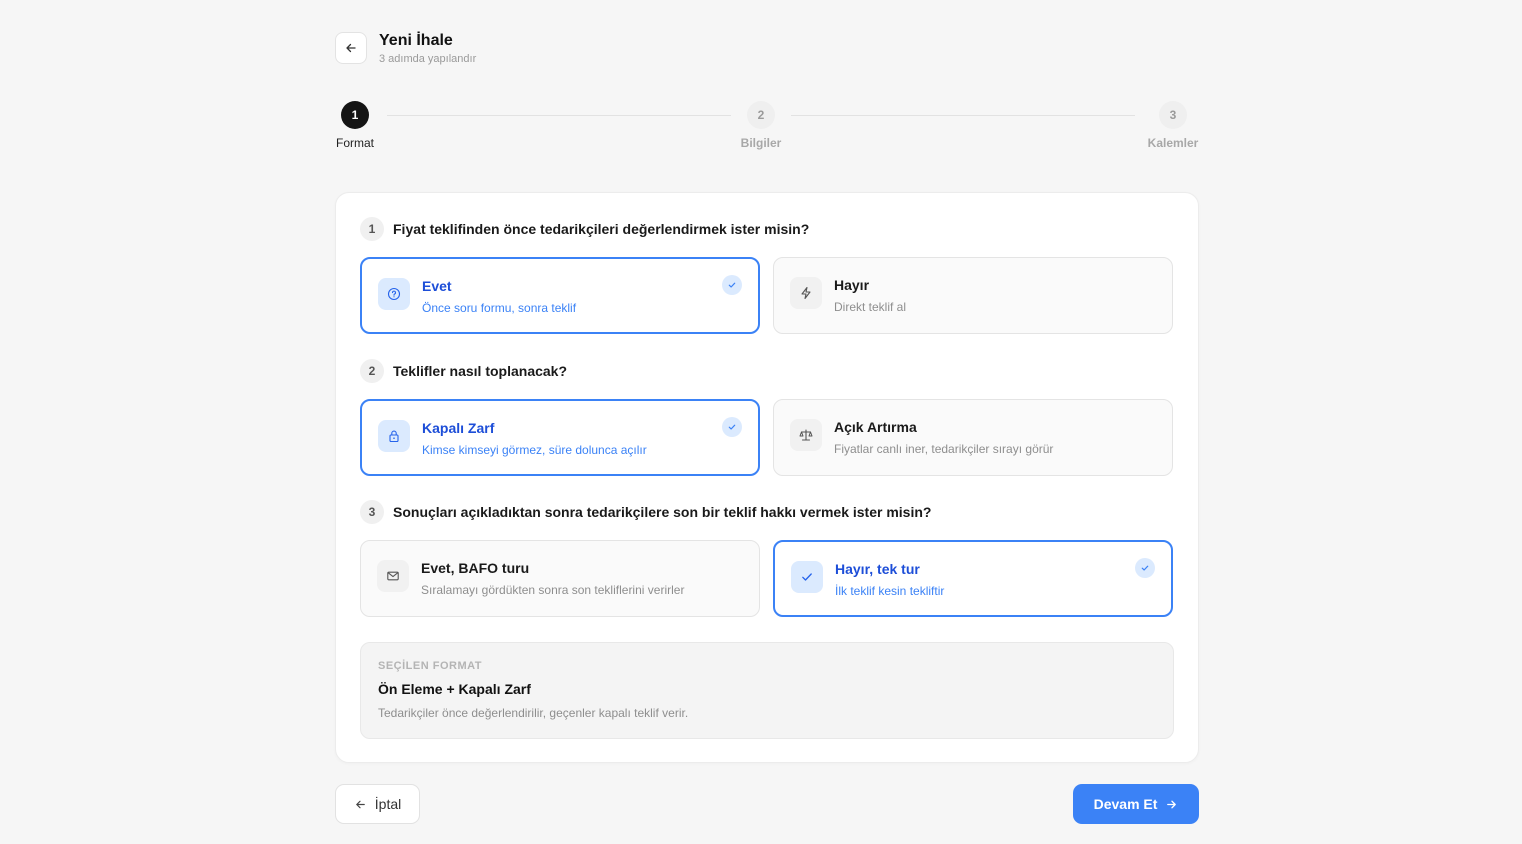  I want to click on question-number: 1, so click(372, 229).